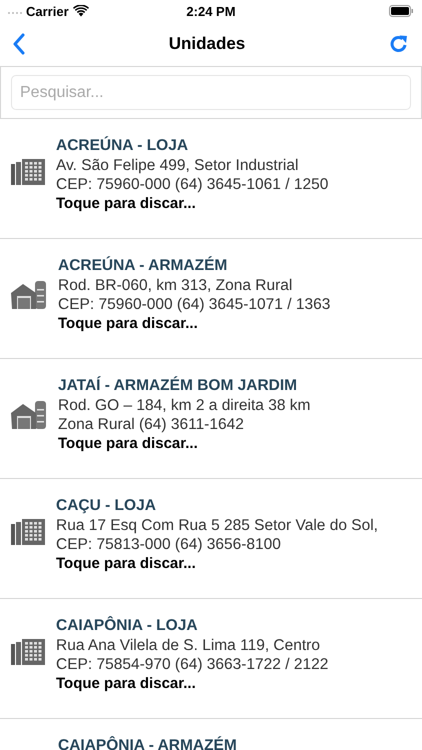 This screenshot has height=750, width=422. What do you see at coordinates (192, 664) in the screenshot?
I see `unit-address: CEP: 75854-970 (64) 3663-1722 / 2122` at bounding box center [192, 664].